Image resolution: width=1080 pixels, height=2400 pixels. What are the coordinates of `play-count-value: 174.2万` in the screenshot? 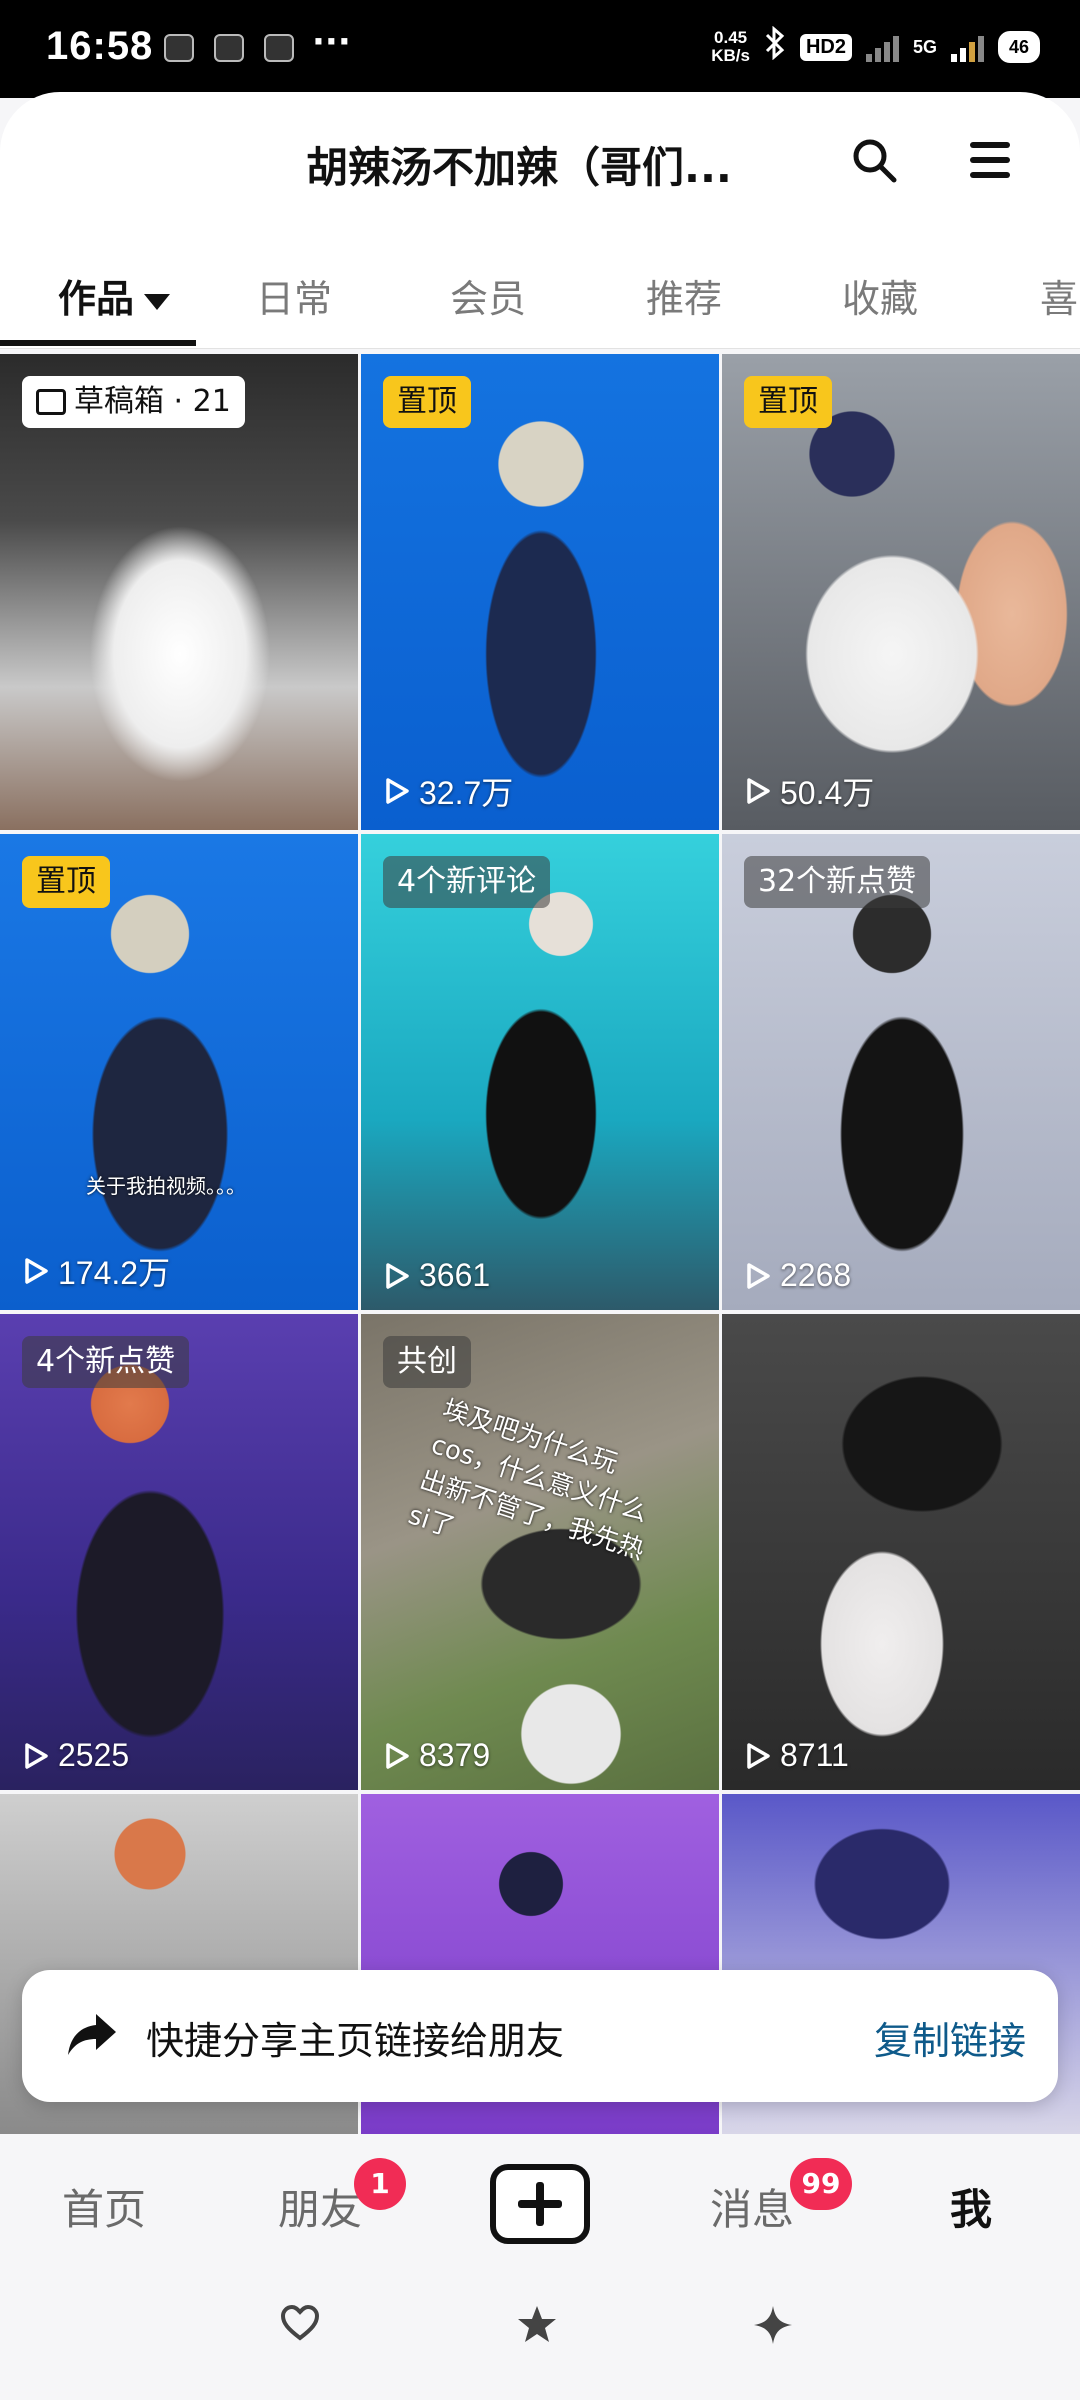 It's located at (114, 1273).